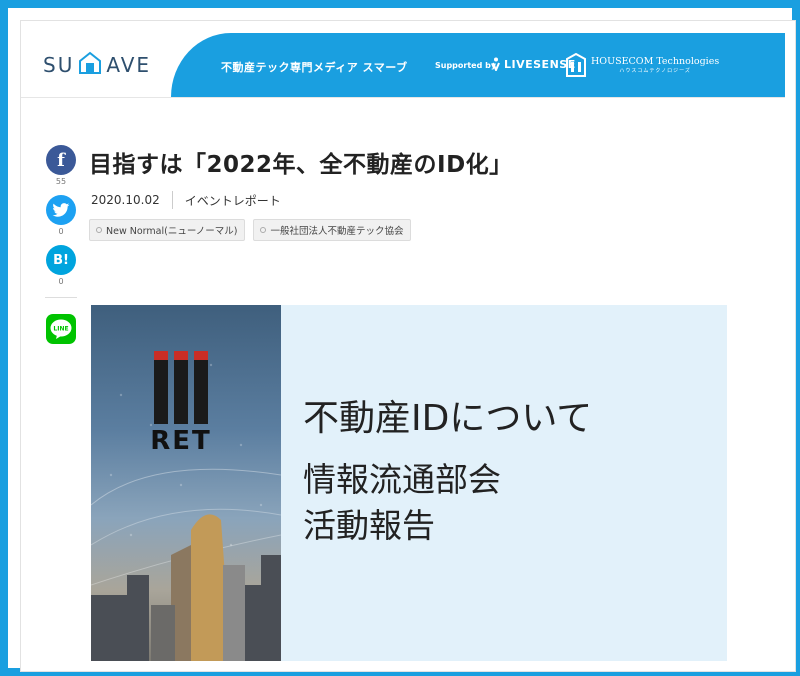 This screenshot has width=800, height=676. I want to click on twitter-bird-icon, so click(61, 209).